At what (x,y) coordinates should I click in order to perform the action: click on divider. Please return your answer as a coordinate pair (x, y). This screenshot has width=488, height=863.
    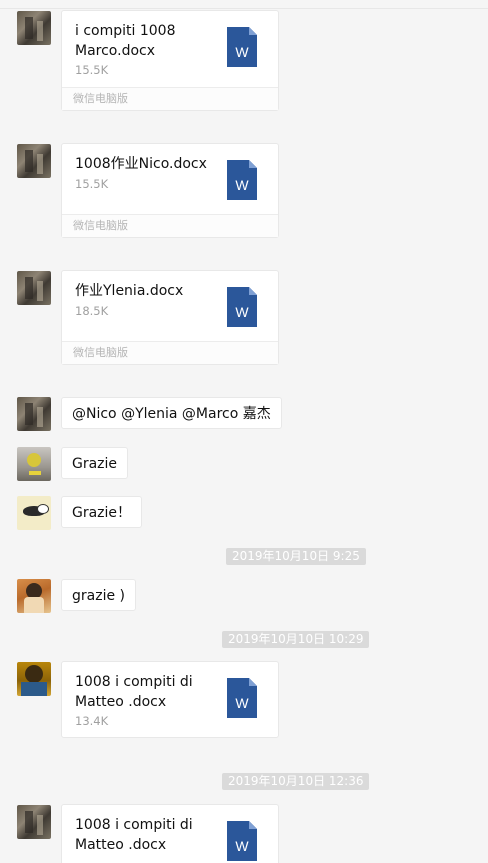
    Looking at the image, I should click on (244, 8).